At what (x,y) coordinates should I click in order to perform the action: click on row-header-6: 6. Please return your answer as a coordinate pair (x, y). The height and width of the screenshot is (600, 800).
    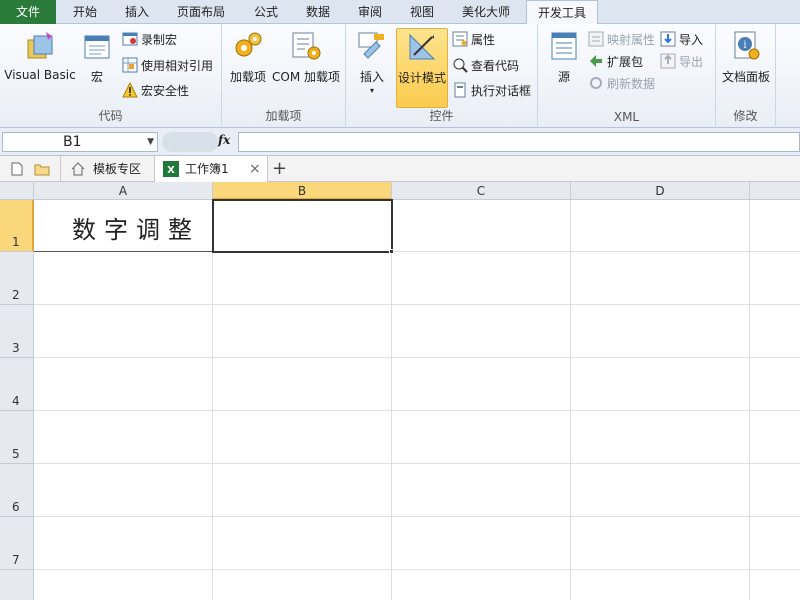
    Looking at the image, I should click on (17, 490).